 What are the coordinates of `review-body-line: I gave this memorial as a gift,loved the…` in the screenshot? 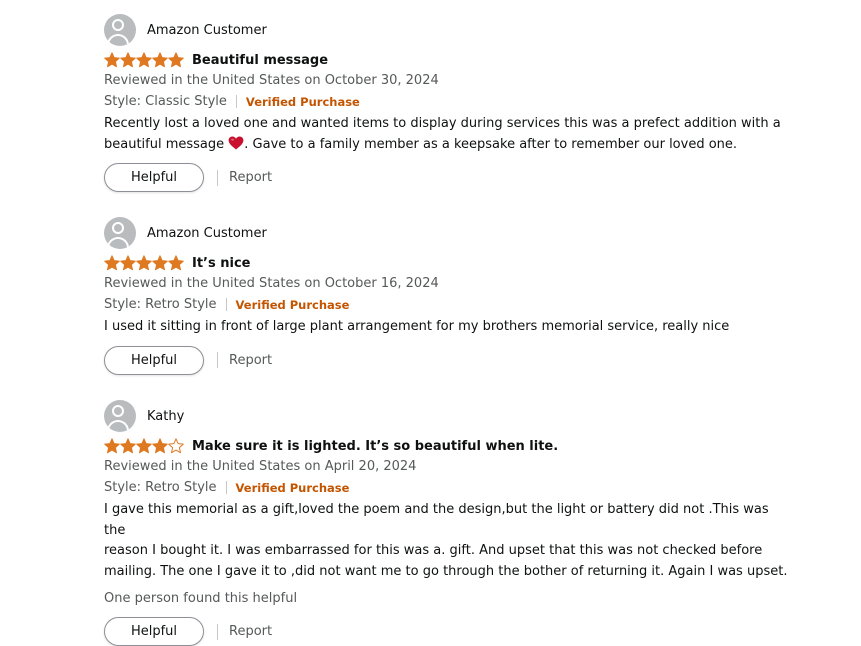 It's located at (436, 520).